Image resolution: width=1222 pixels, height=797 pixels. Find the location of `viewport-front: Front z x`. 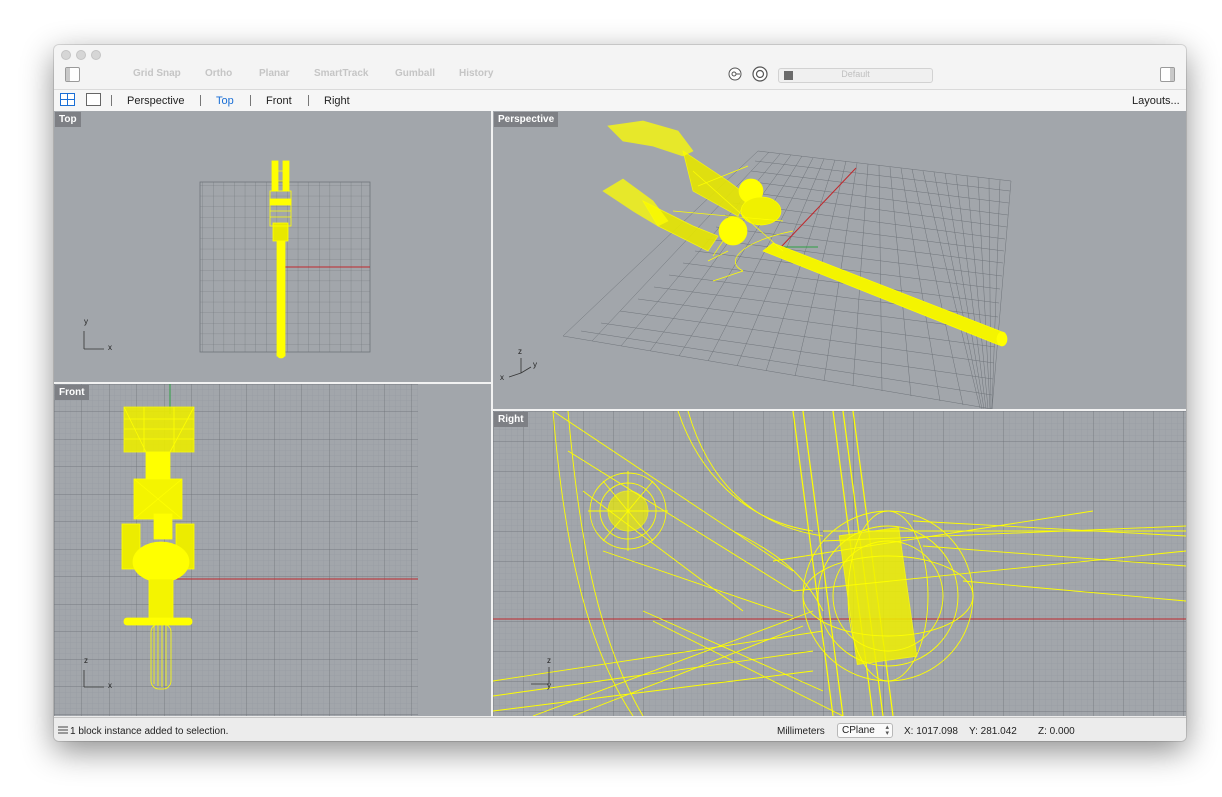

viewport-front: Front z x is located at coordinates (272, 550).